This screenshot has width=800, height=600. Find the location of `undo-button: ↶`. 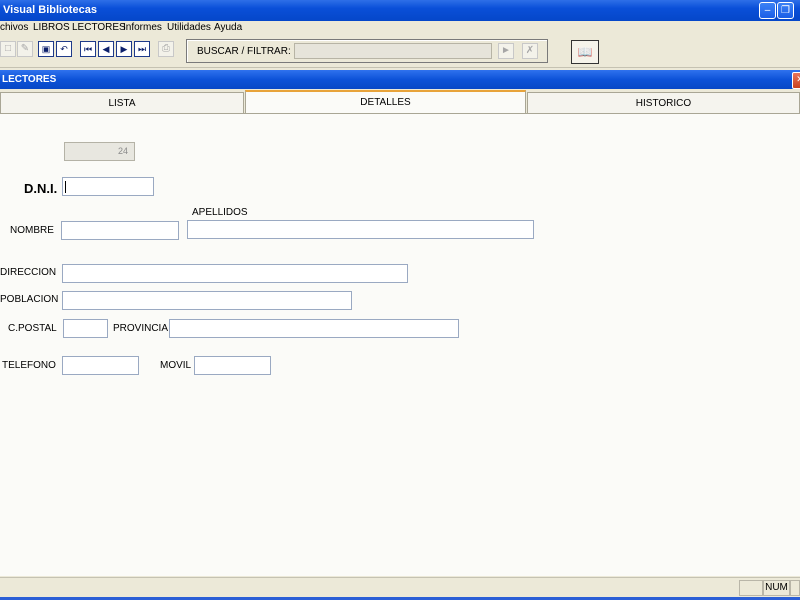

undo-button: ↶ is located at coordinates (64, 49).